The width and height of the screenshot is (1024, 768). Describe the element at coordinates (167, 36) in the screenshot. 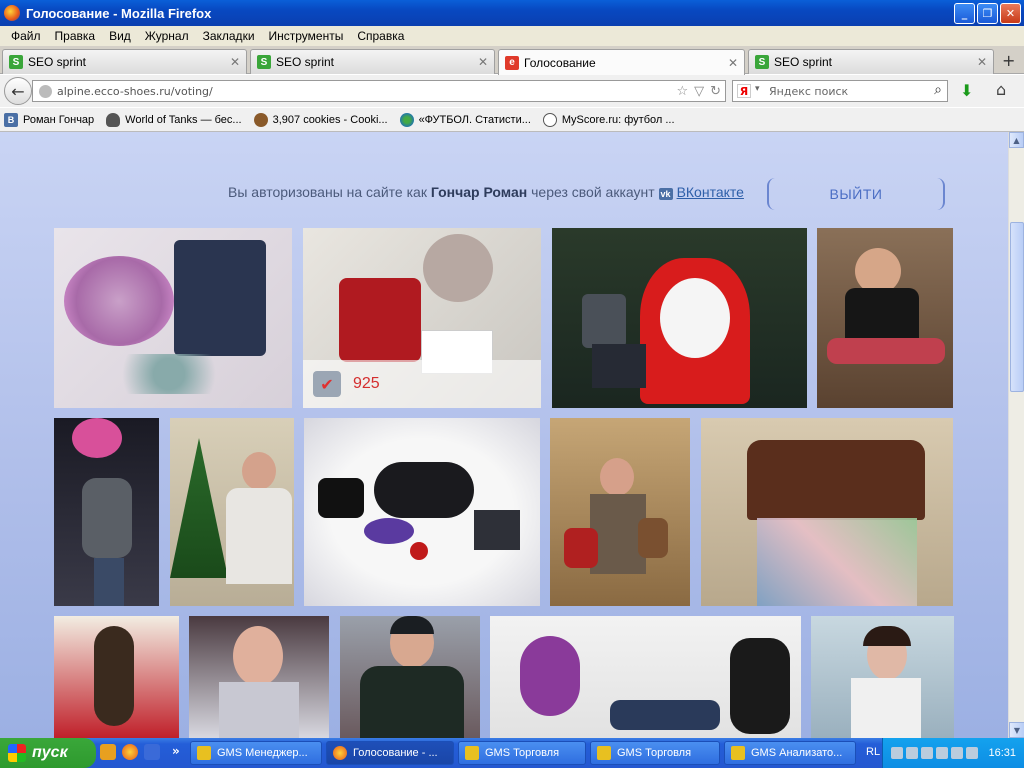

I see `menu-history: Журнал` at that location.